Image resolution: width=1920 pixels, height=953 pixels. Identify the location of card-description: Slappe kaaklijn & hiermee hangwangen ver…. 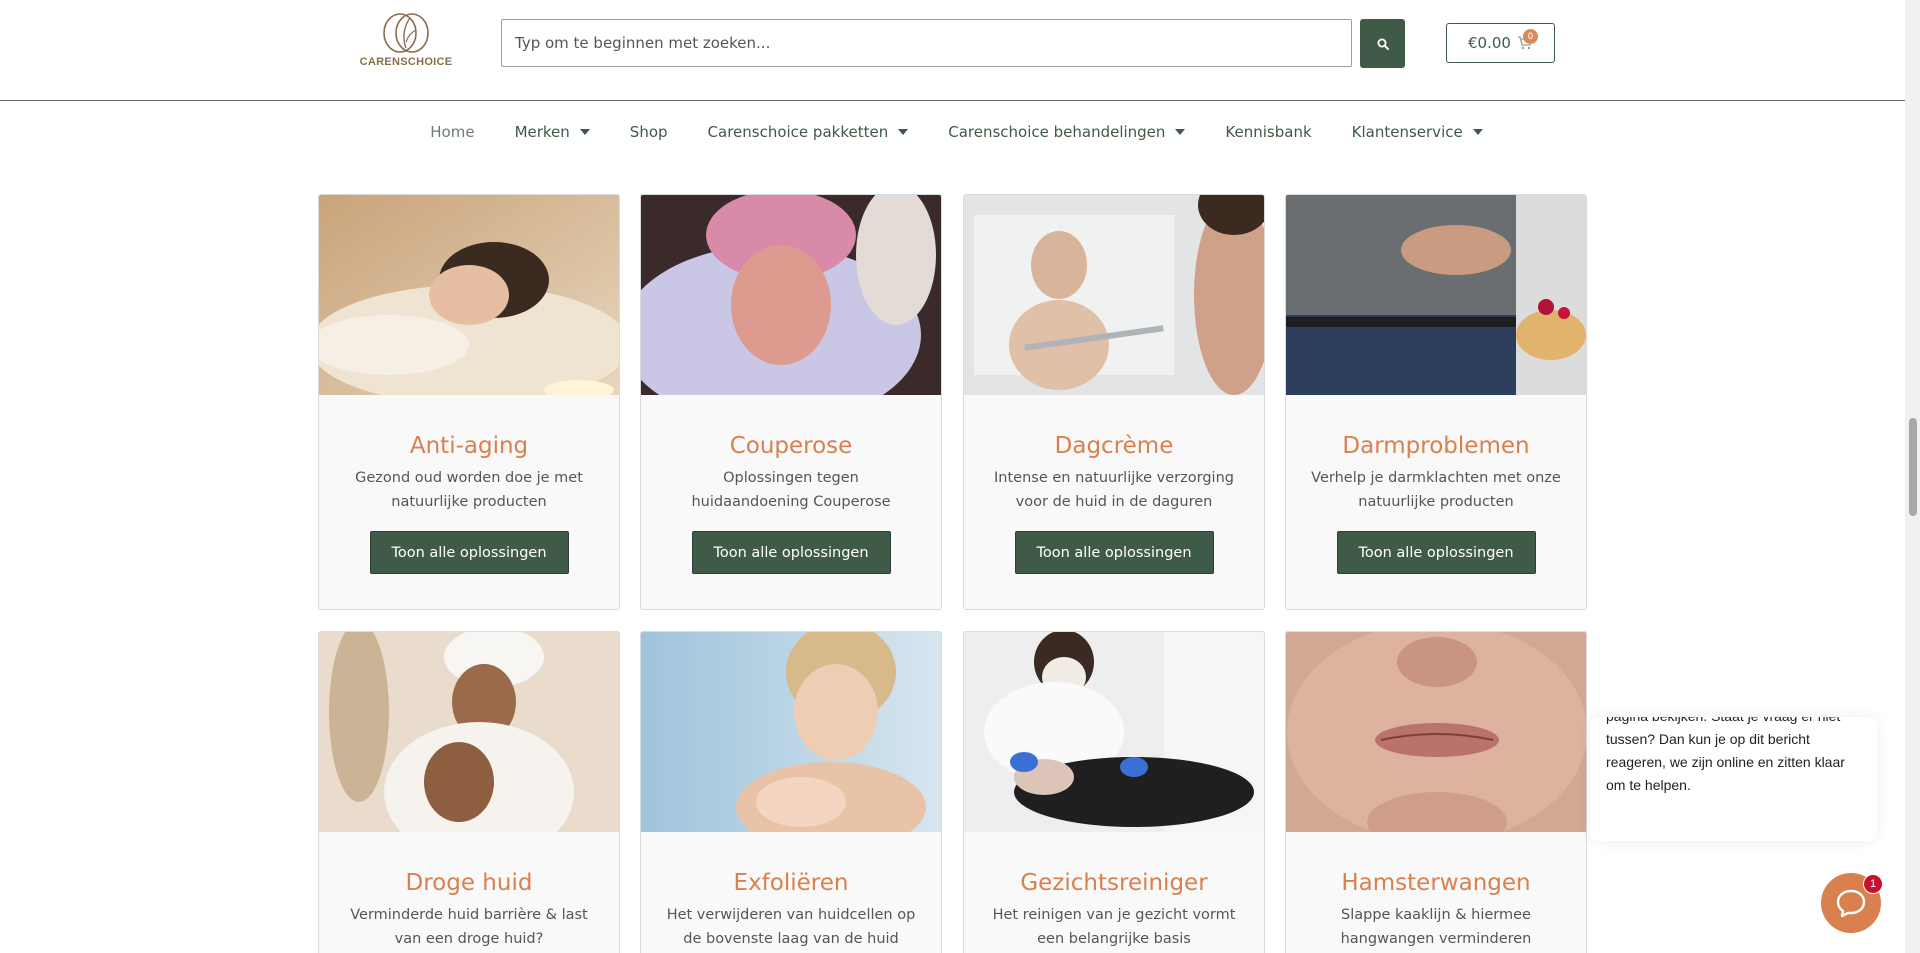
(1436, 927).